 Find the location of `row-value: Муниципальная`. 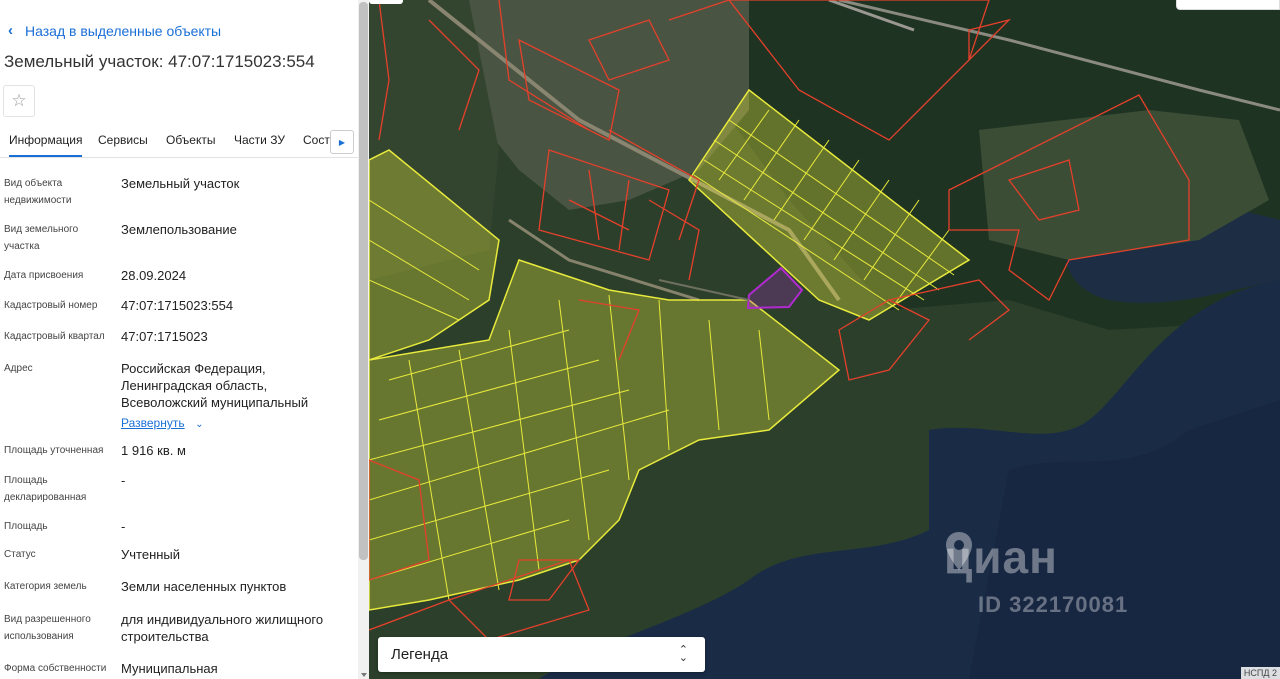

row-value: Муниципальная is located at coordinates (169, 668).